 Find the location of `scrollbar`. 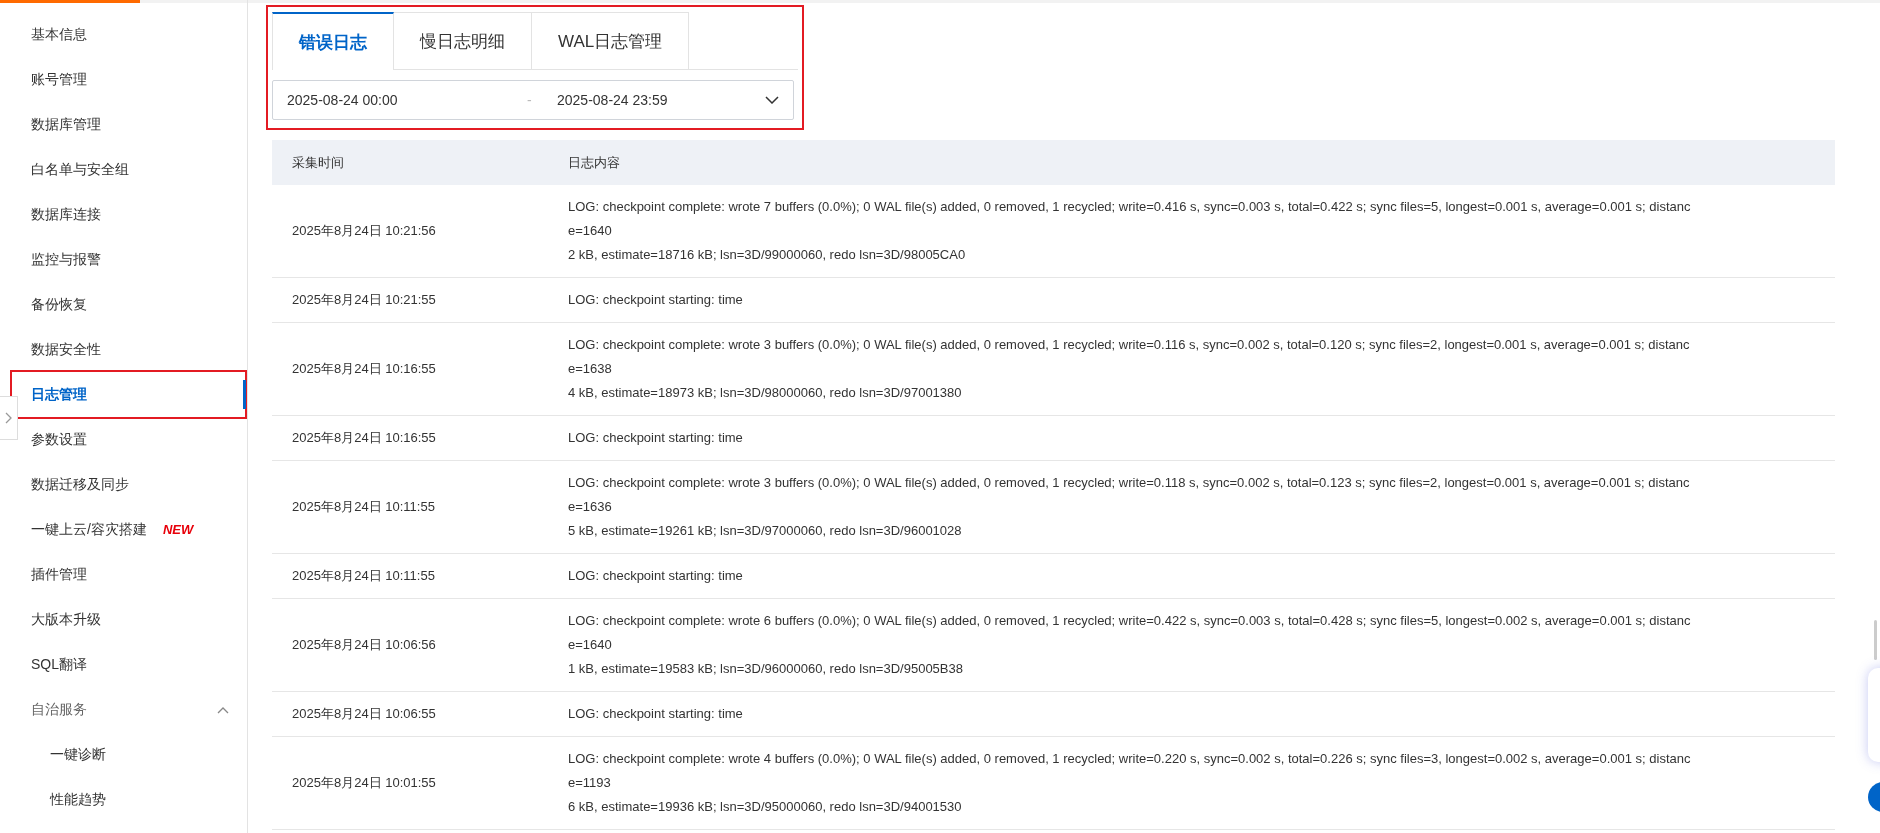

scrollbar is located at coordinates (1875, 640).